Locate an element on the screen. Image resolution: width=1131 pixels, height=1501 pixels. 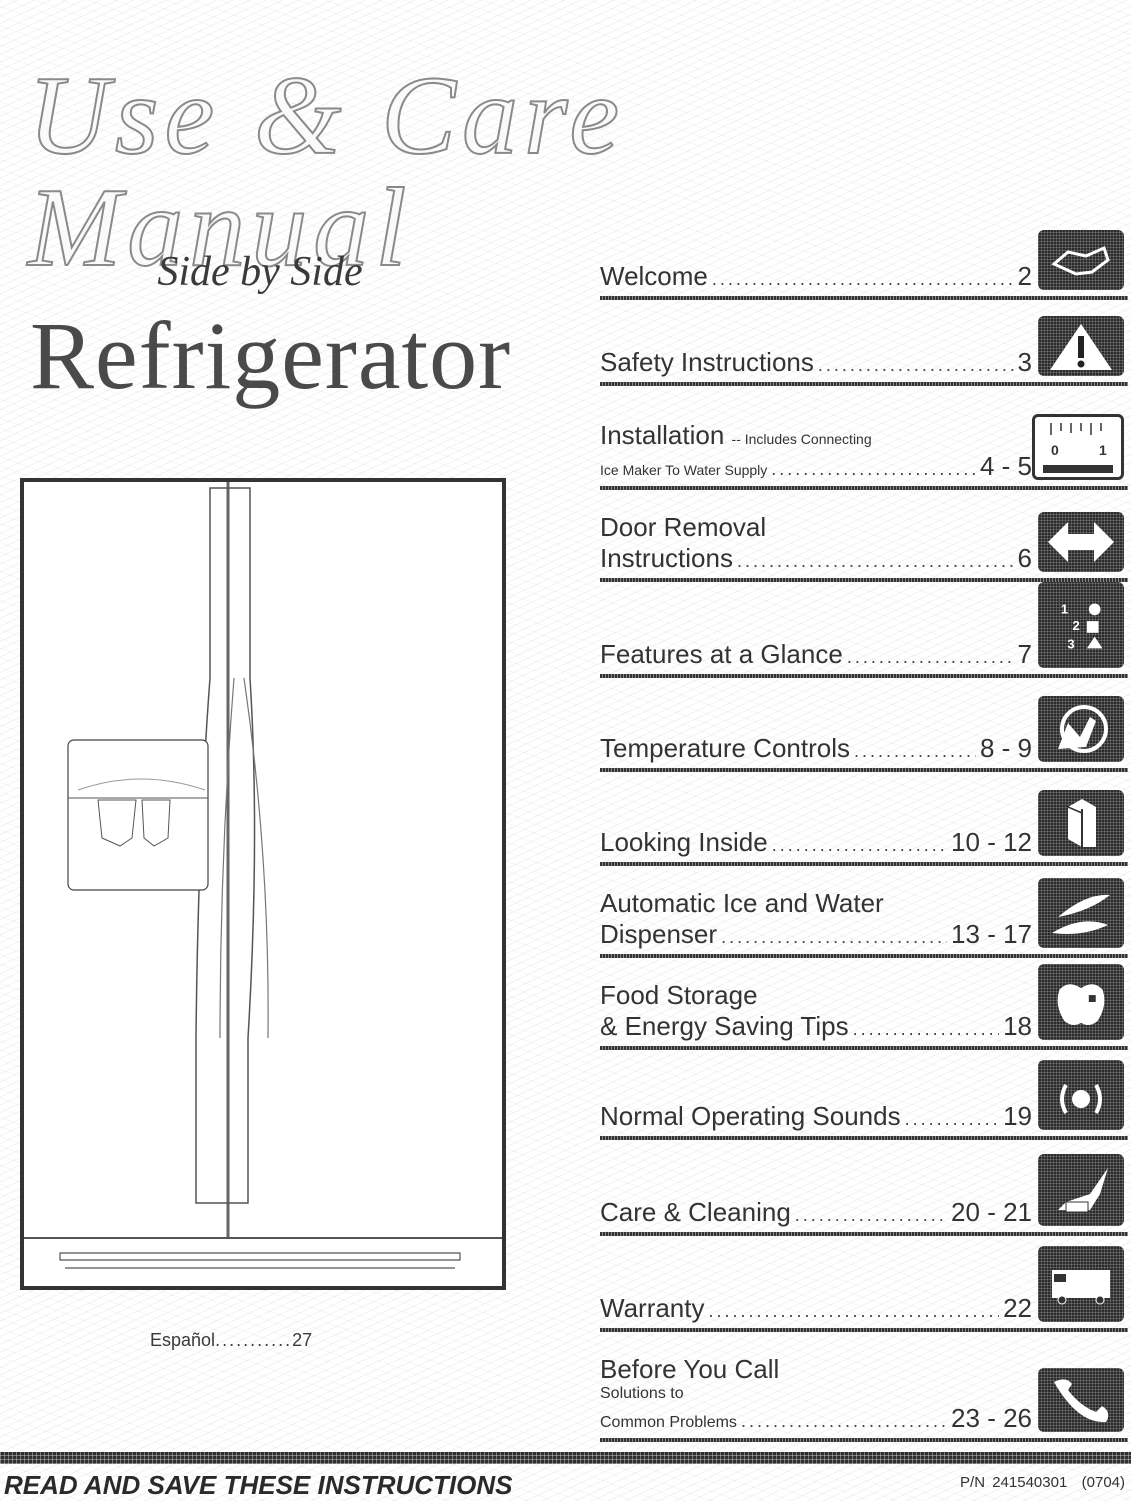
toc-page: 3 is located at coordinates (1024, 362).